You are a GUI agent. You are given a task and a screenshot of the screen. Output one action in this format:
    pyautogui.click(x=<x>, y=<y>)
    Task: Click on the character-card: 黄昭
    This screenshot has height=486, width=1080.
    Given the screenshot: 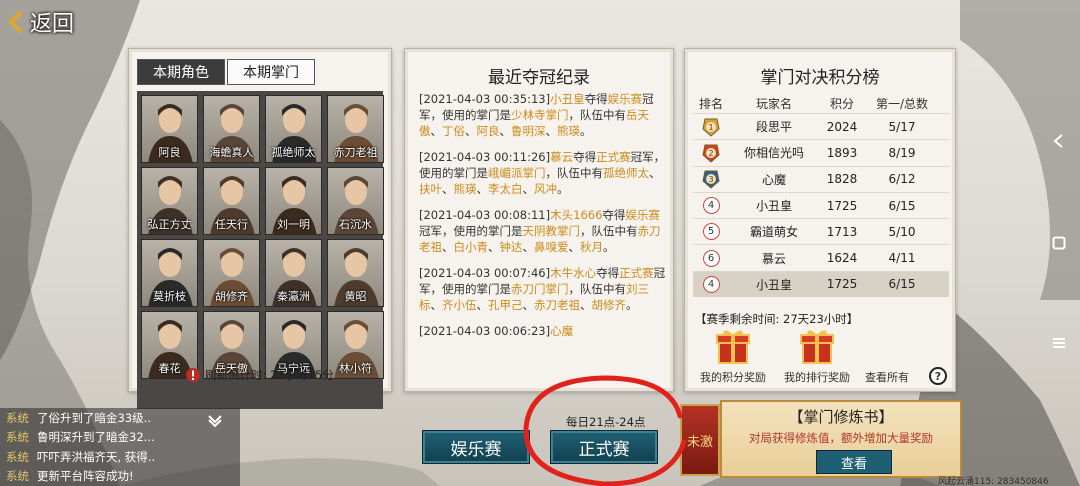 What is the action you would take?
    pyautogui.click(x=355, y=273)
    